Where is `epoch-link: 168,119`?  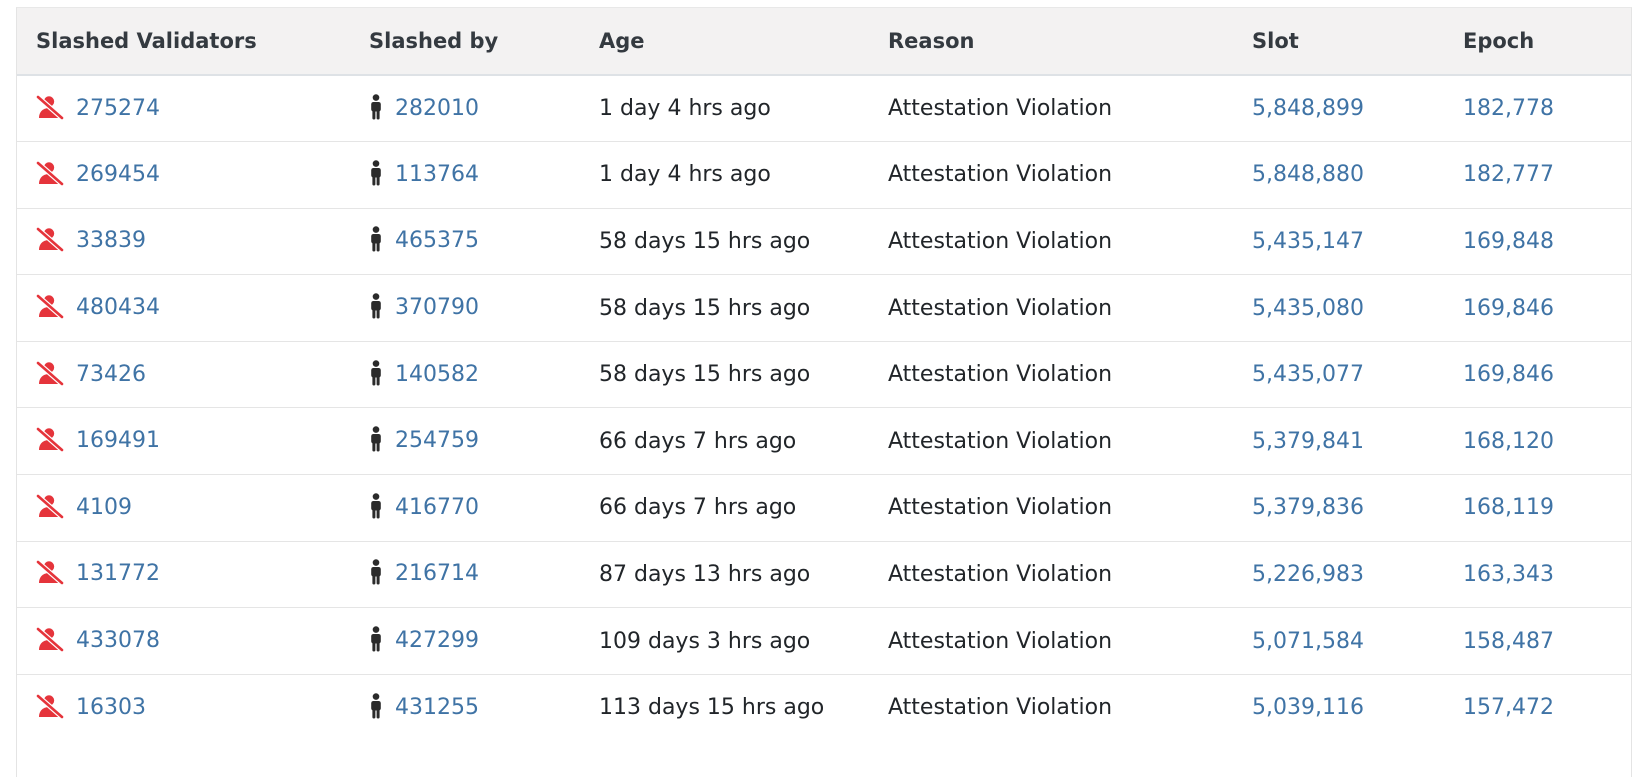
epoch-link: 168,119 is located at coordinates (1508, 507).